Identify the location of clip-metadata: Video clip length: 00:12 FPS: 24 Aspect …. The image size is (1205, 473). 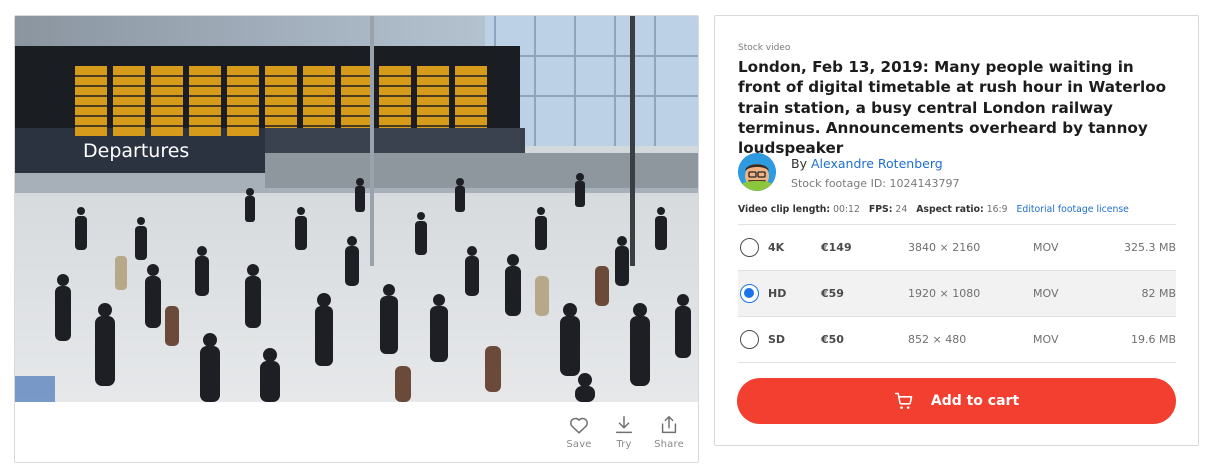
(933, 209).